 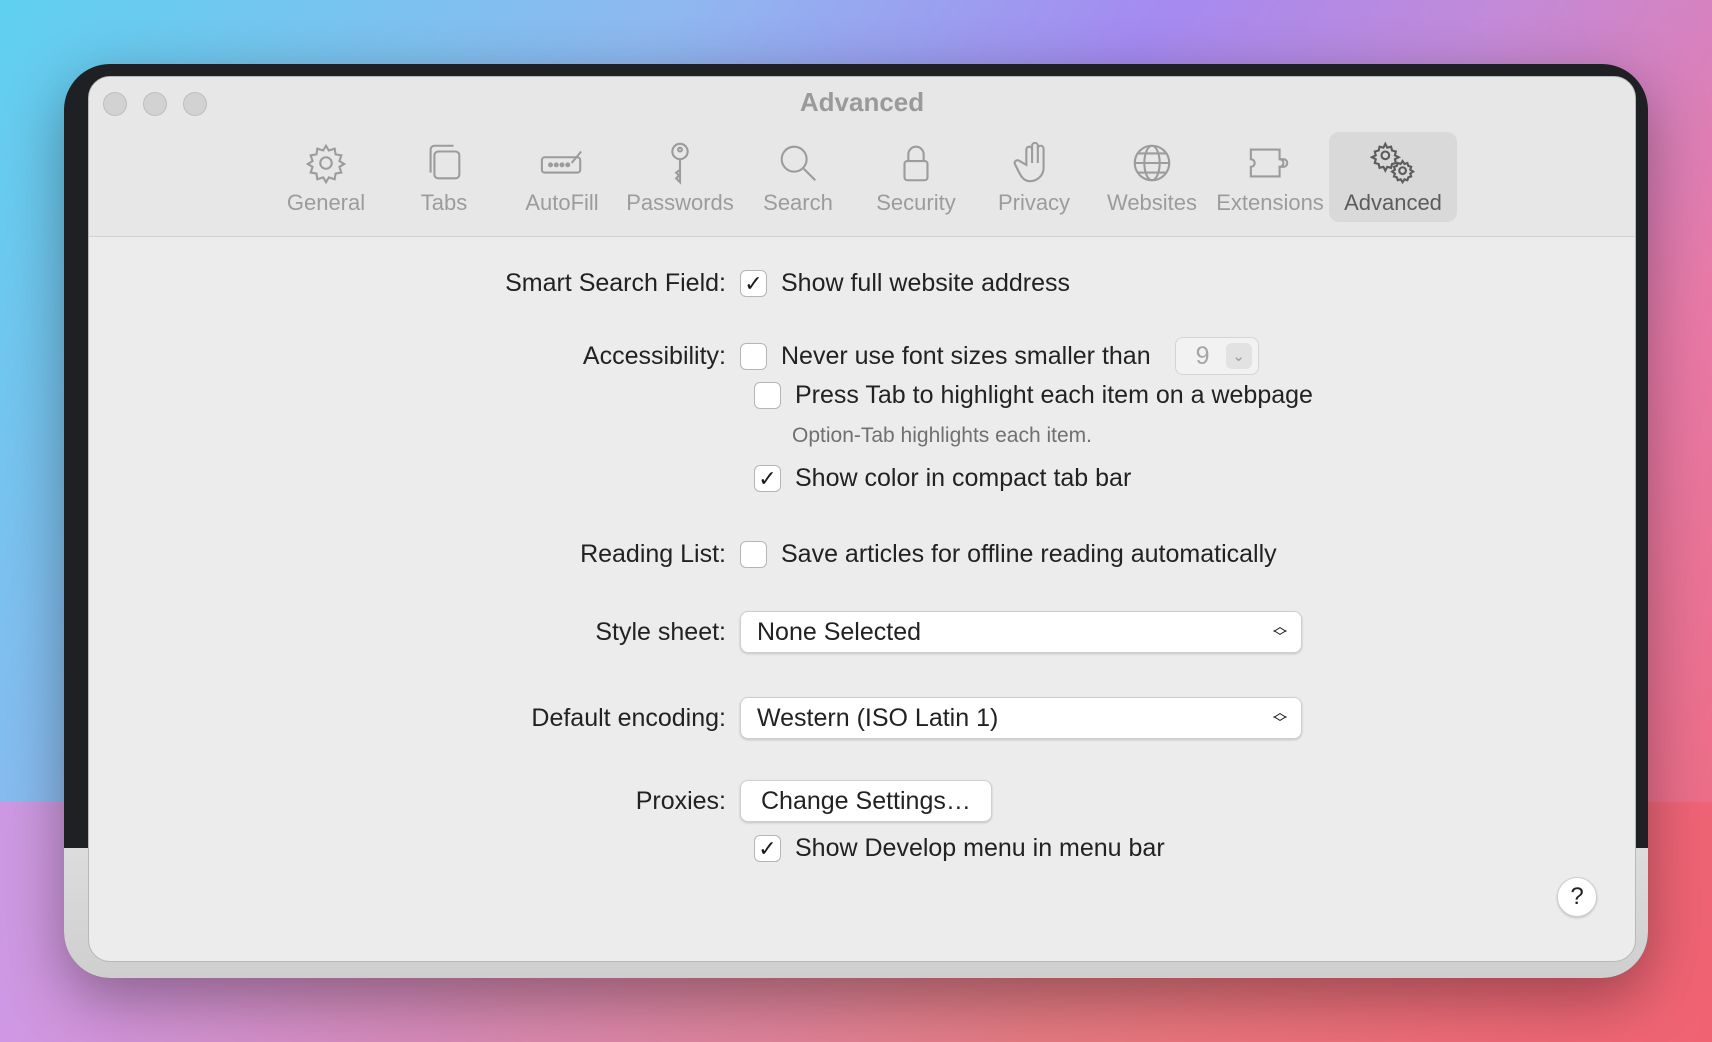 What do you see at coordinates (1577, 897) in the screenshot?
I see `help-button: ?` at bounding box center [1577, 897].